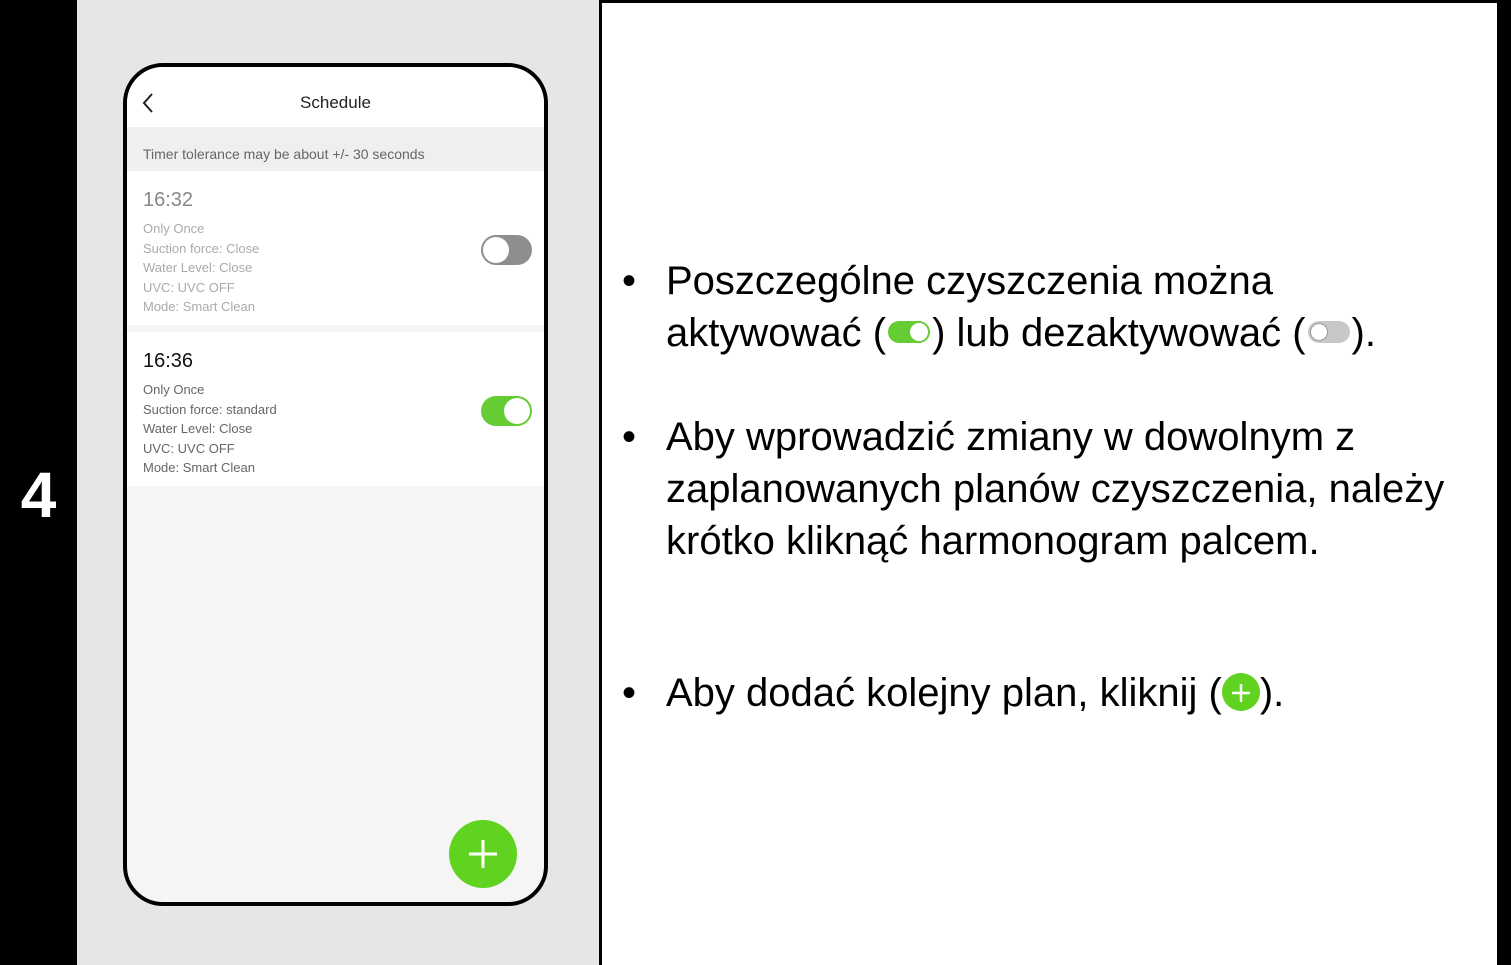  I want to click on schedule-suction: Suction force: standard, so click(210, 409).